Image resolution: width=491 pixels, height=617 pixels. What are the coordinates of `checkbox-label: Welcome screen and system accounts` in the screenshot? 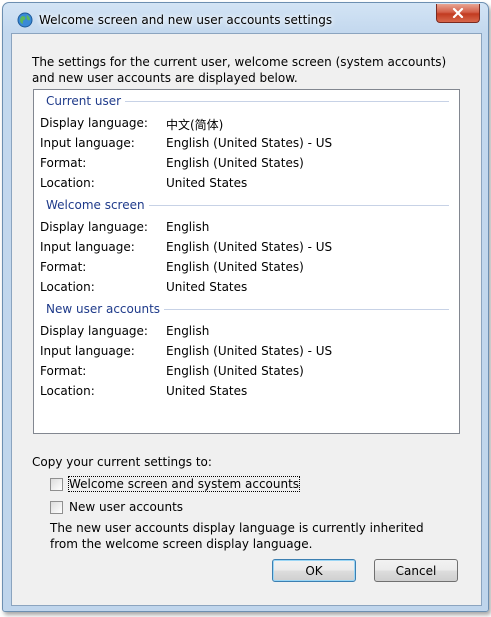 It's located at (184, 484).